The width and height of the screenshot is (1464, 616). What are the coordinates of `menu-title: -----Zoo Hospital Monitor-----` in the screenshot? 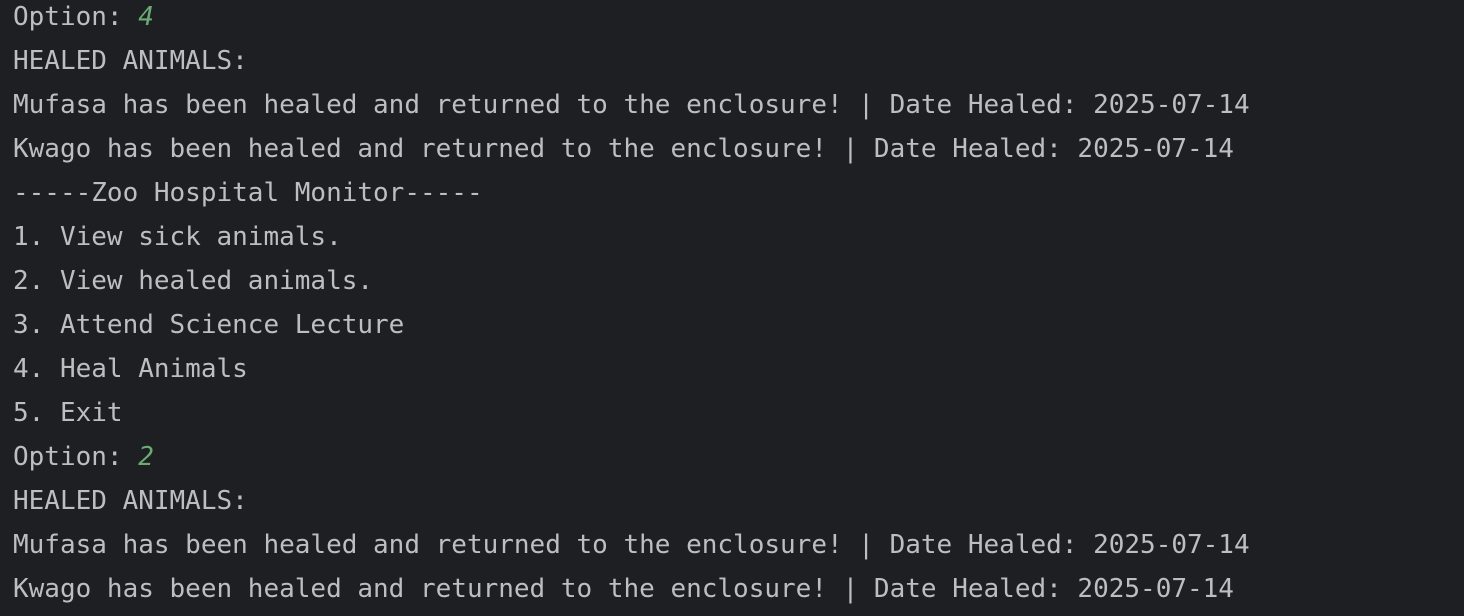 It's located at (248, 193).